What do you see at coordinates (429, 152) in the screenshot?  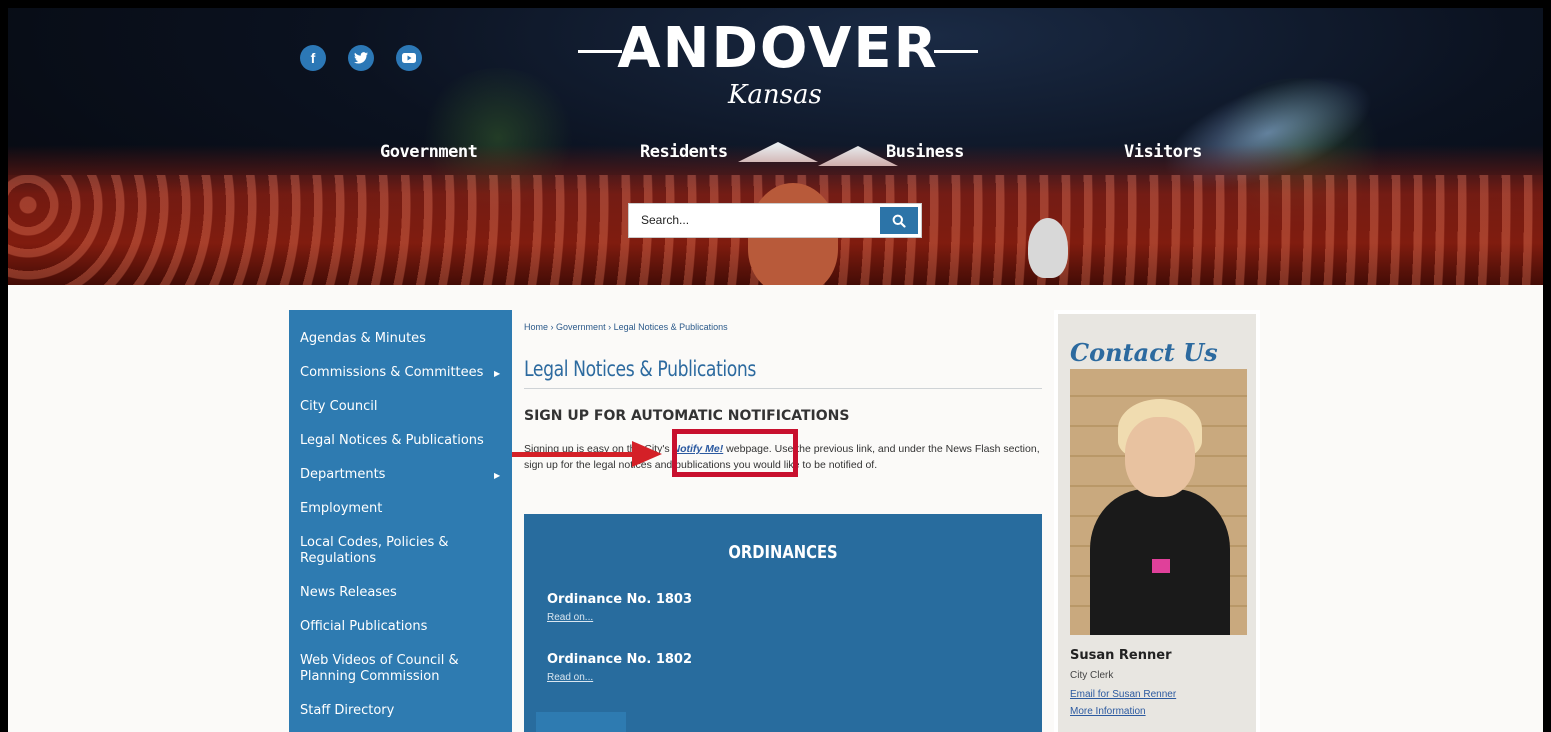 I see `nav-government: Government` at bounding box center [429, 152].